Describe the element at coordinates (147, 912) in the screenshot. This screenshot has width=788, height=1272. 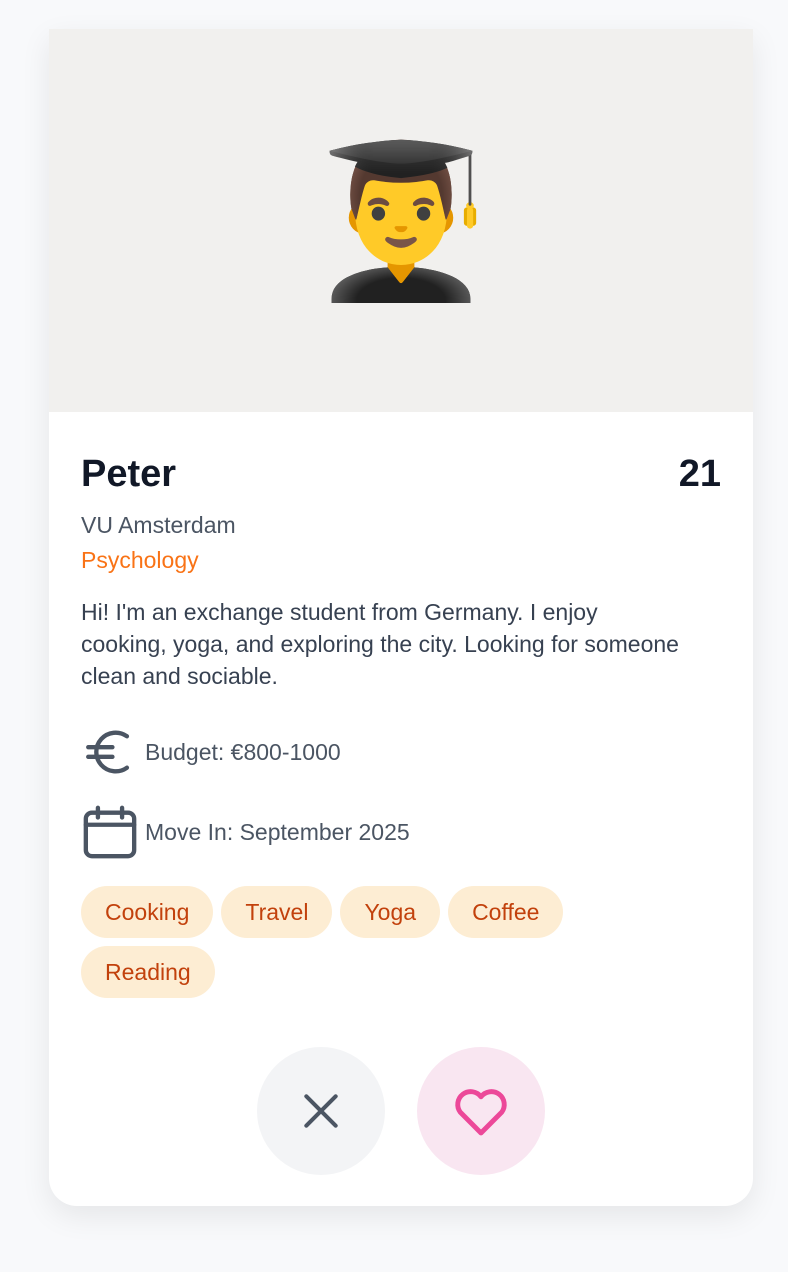
I see `tag: Cooking` at that location.